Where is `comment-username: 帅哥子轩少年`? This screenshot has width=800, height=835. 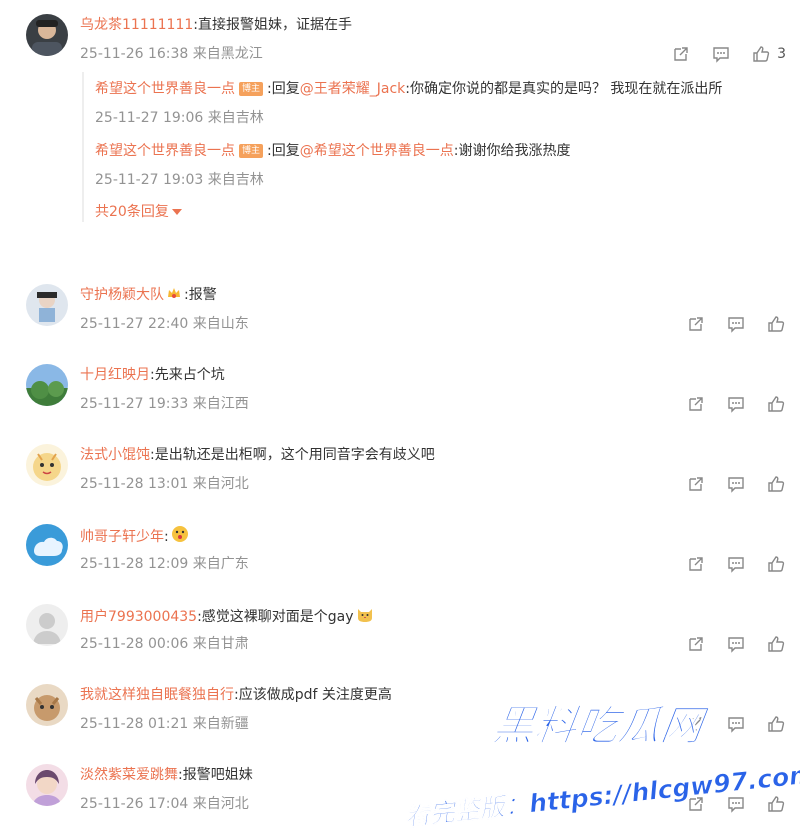
comment-username: 帅哥子轩少年 is located at coordinates (122, 537).